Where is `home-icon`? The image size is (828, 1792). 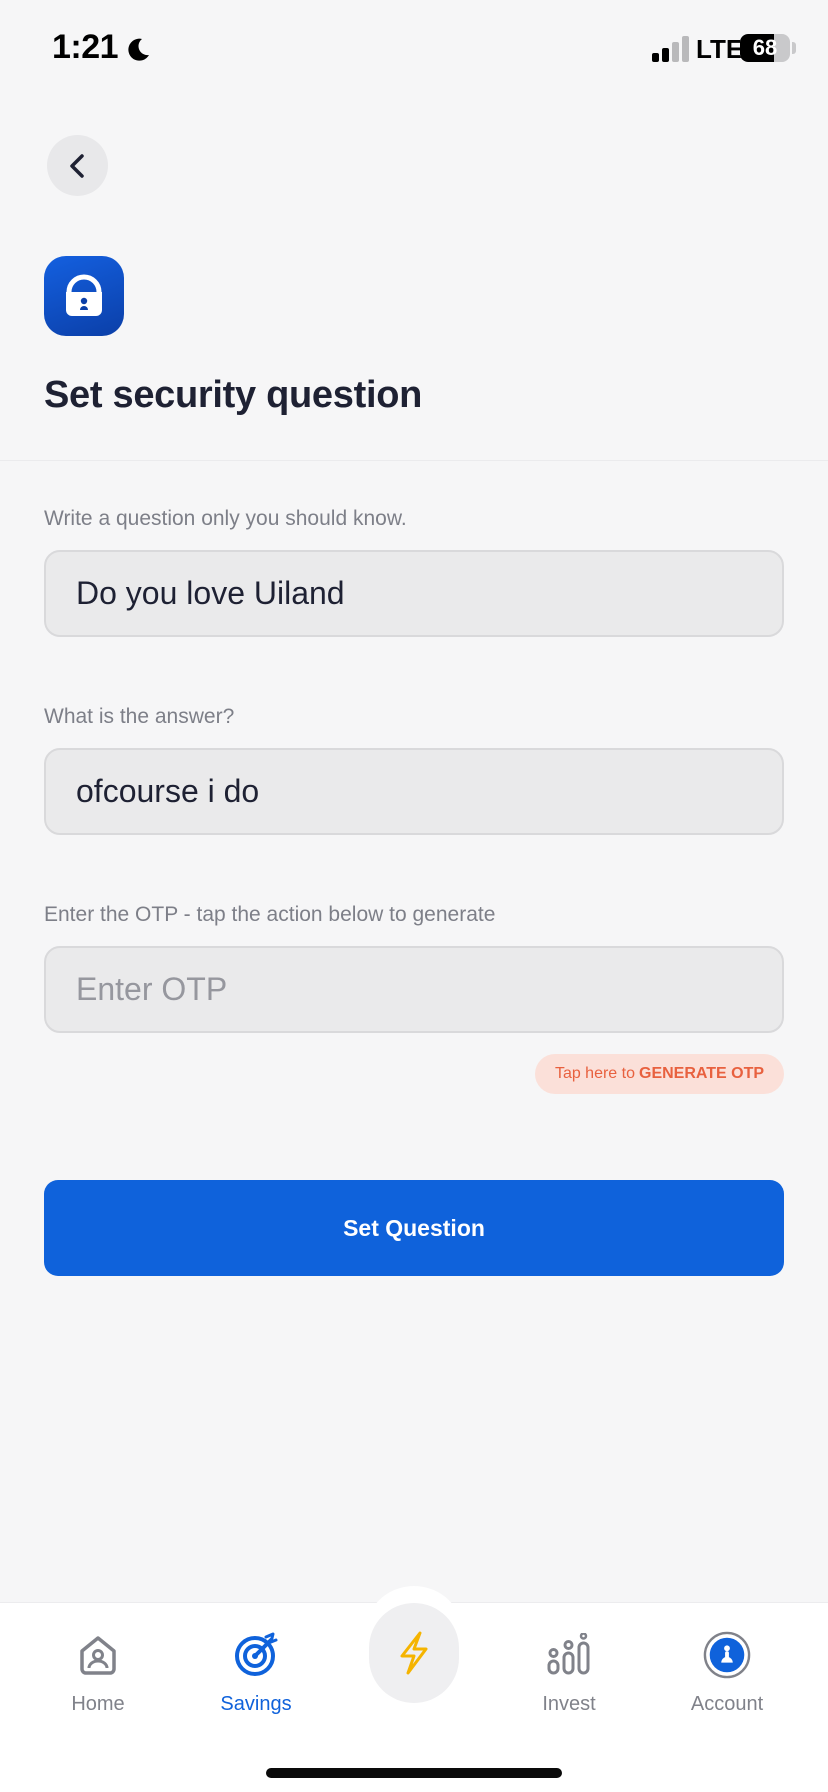
home-icon is located at coordinates (98, 1655).